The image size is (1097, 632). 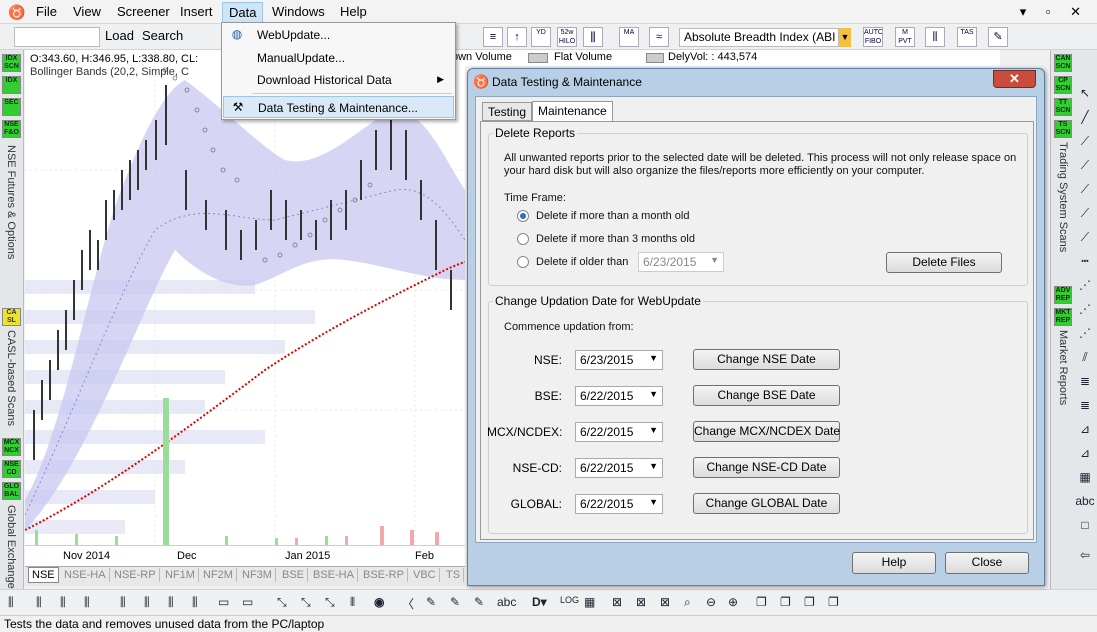 I want to click on radio-label: Delete if more than 3 months old, so click(x=615, y=239).